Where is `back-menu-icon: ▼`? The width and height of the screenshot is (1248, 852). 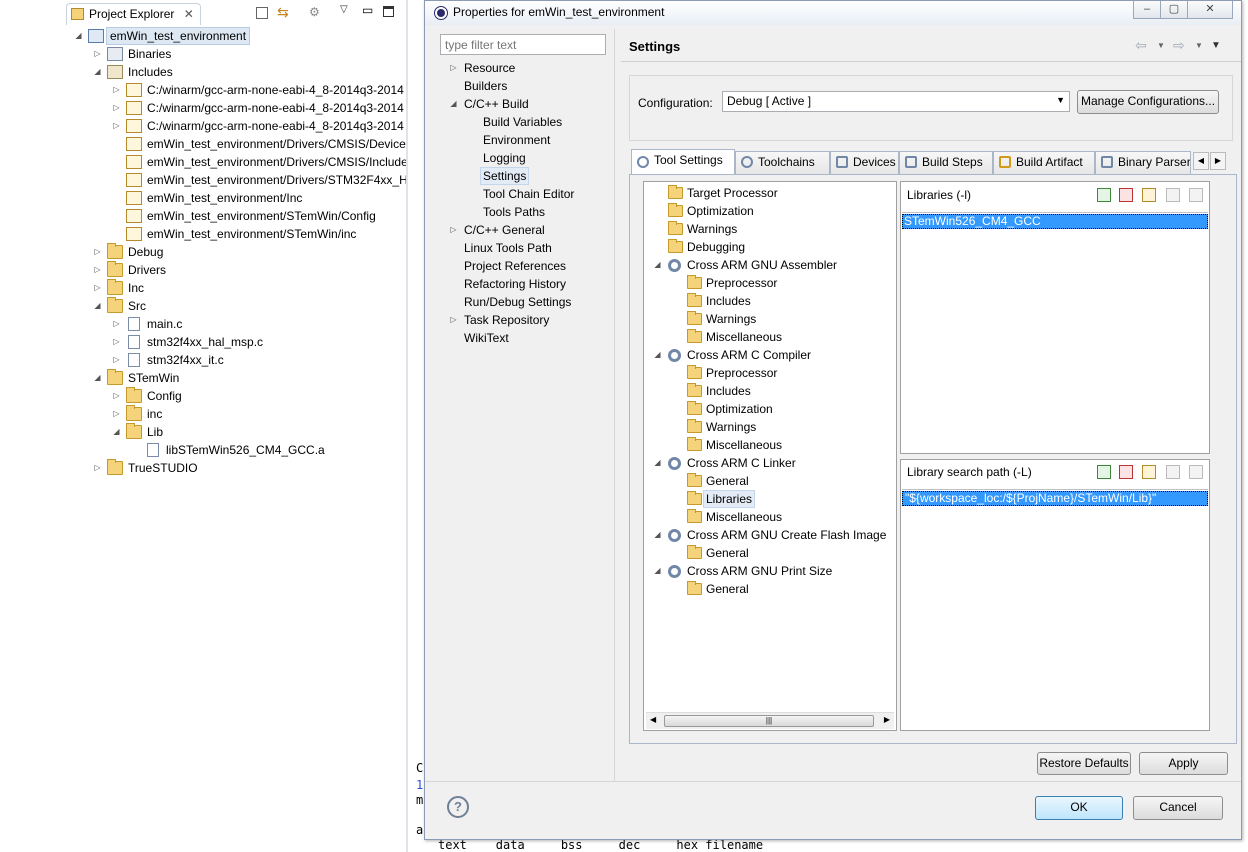
back-menu-icon: ▼ is located at coordinates (1161, 45).